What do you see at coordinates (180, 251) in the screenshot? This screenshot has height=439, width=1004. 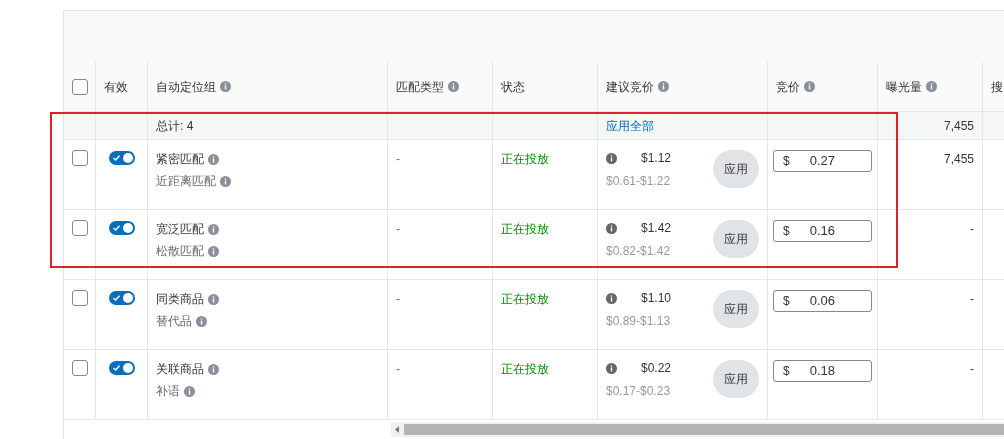 I see `group-subname: 松散匹配` at bounding box center [180, 251].